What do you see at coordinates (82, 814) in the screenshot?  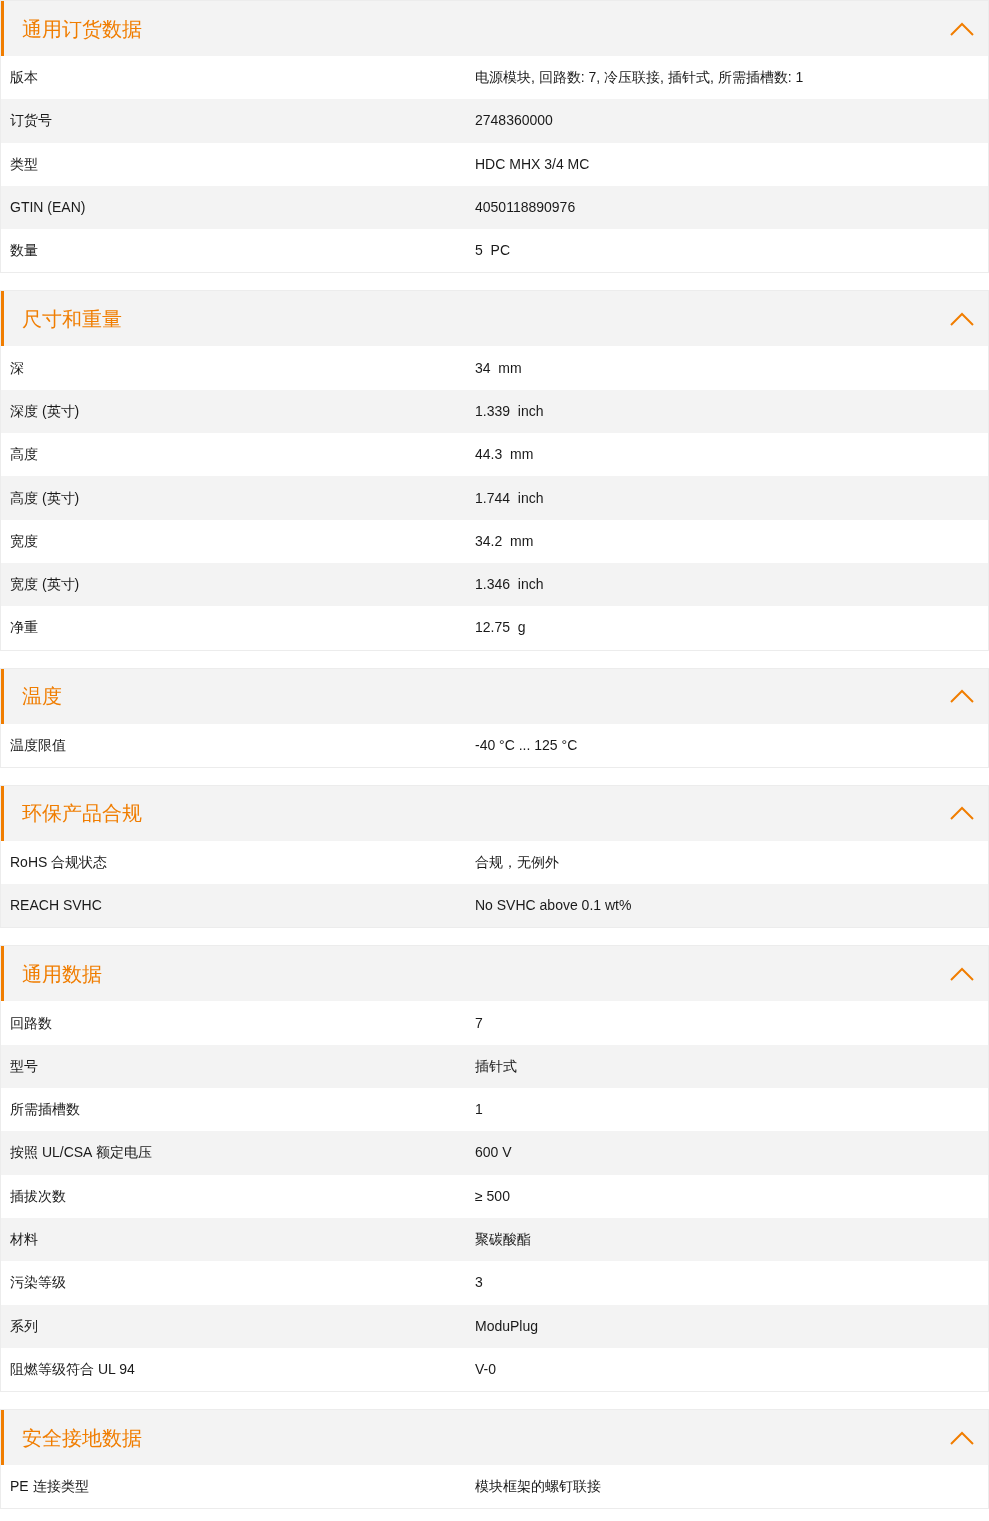 I see `section-title: 环保产品合规` at bounding box center [82, 814].